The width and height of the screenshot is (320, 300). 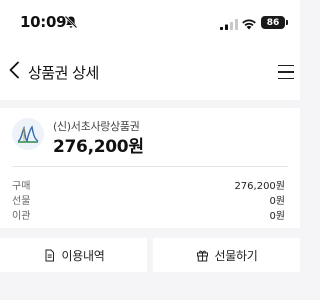 I want to click on brand-logo, so click(x=28, y=134).